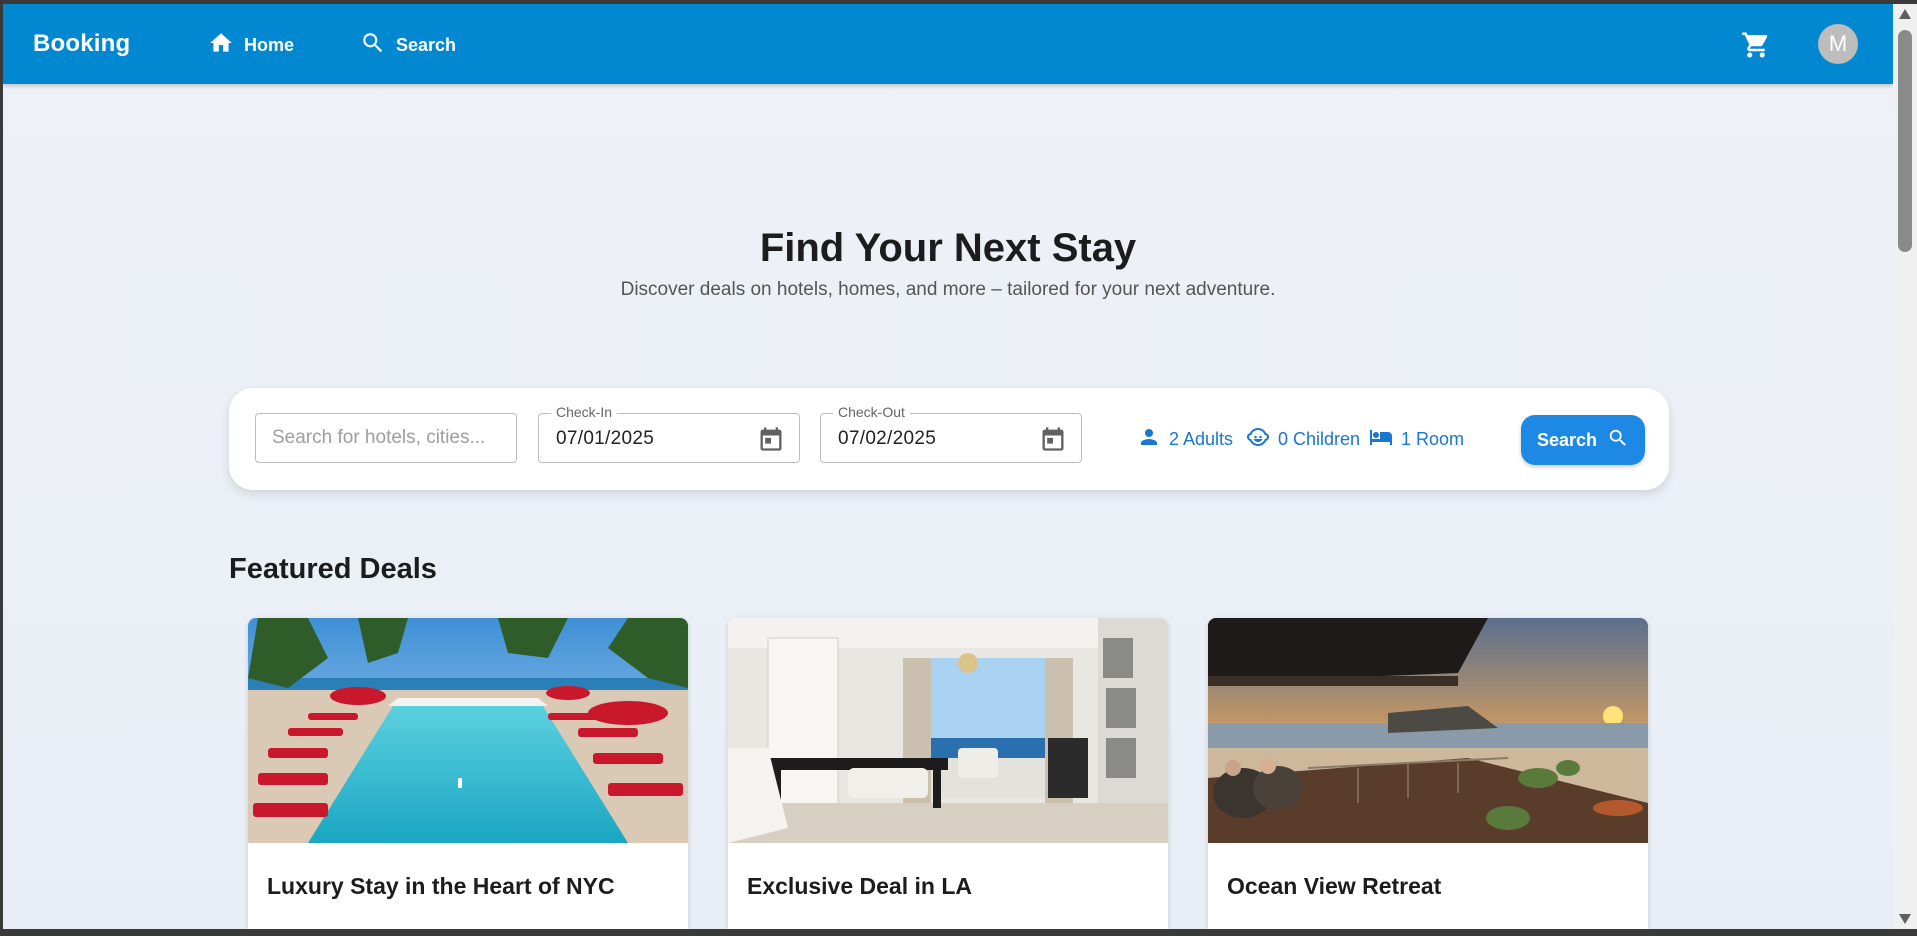  I want to click on deal-card: Exclusive Deal in LA, so click(948, 773).